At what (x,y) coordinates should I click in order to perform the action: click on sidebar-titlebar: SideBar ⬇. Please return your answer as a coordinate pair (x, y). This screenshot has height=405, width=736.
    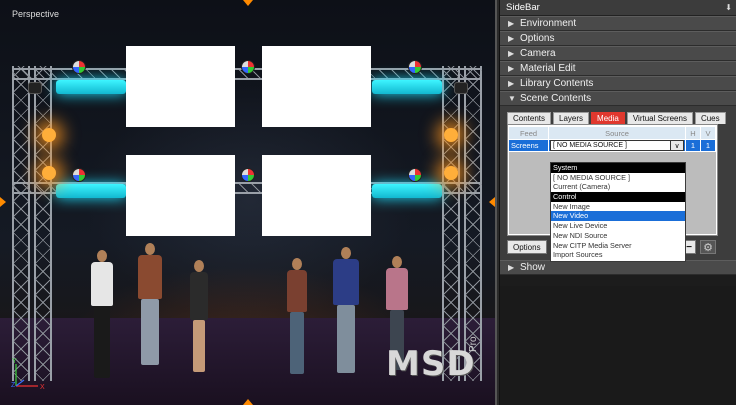
    Looking at the image, I should click on (618, 8).